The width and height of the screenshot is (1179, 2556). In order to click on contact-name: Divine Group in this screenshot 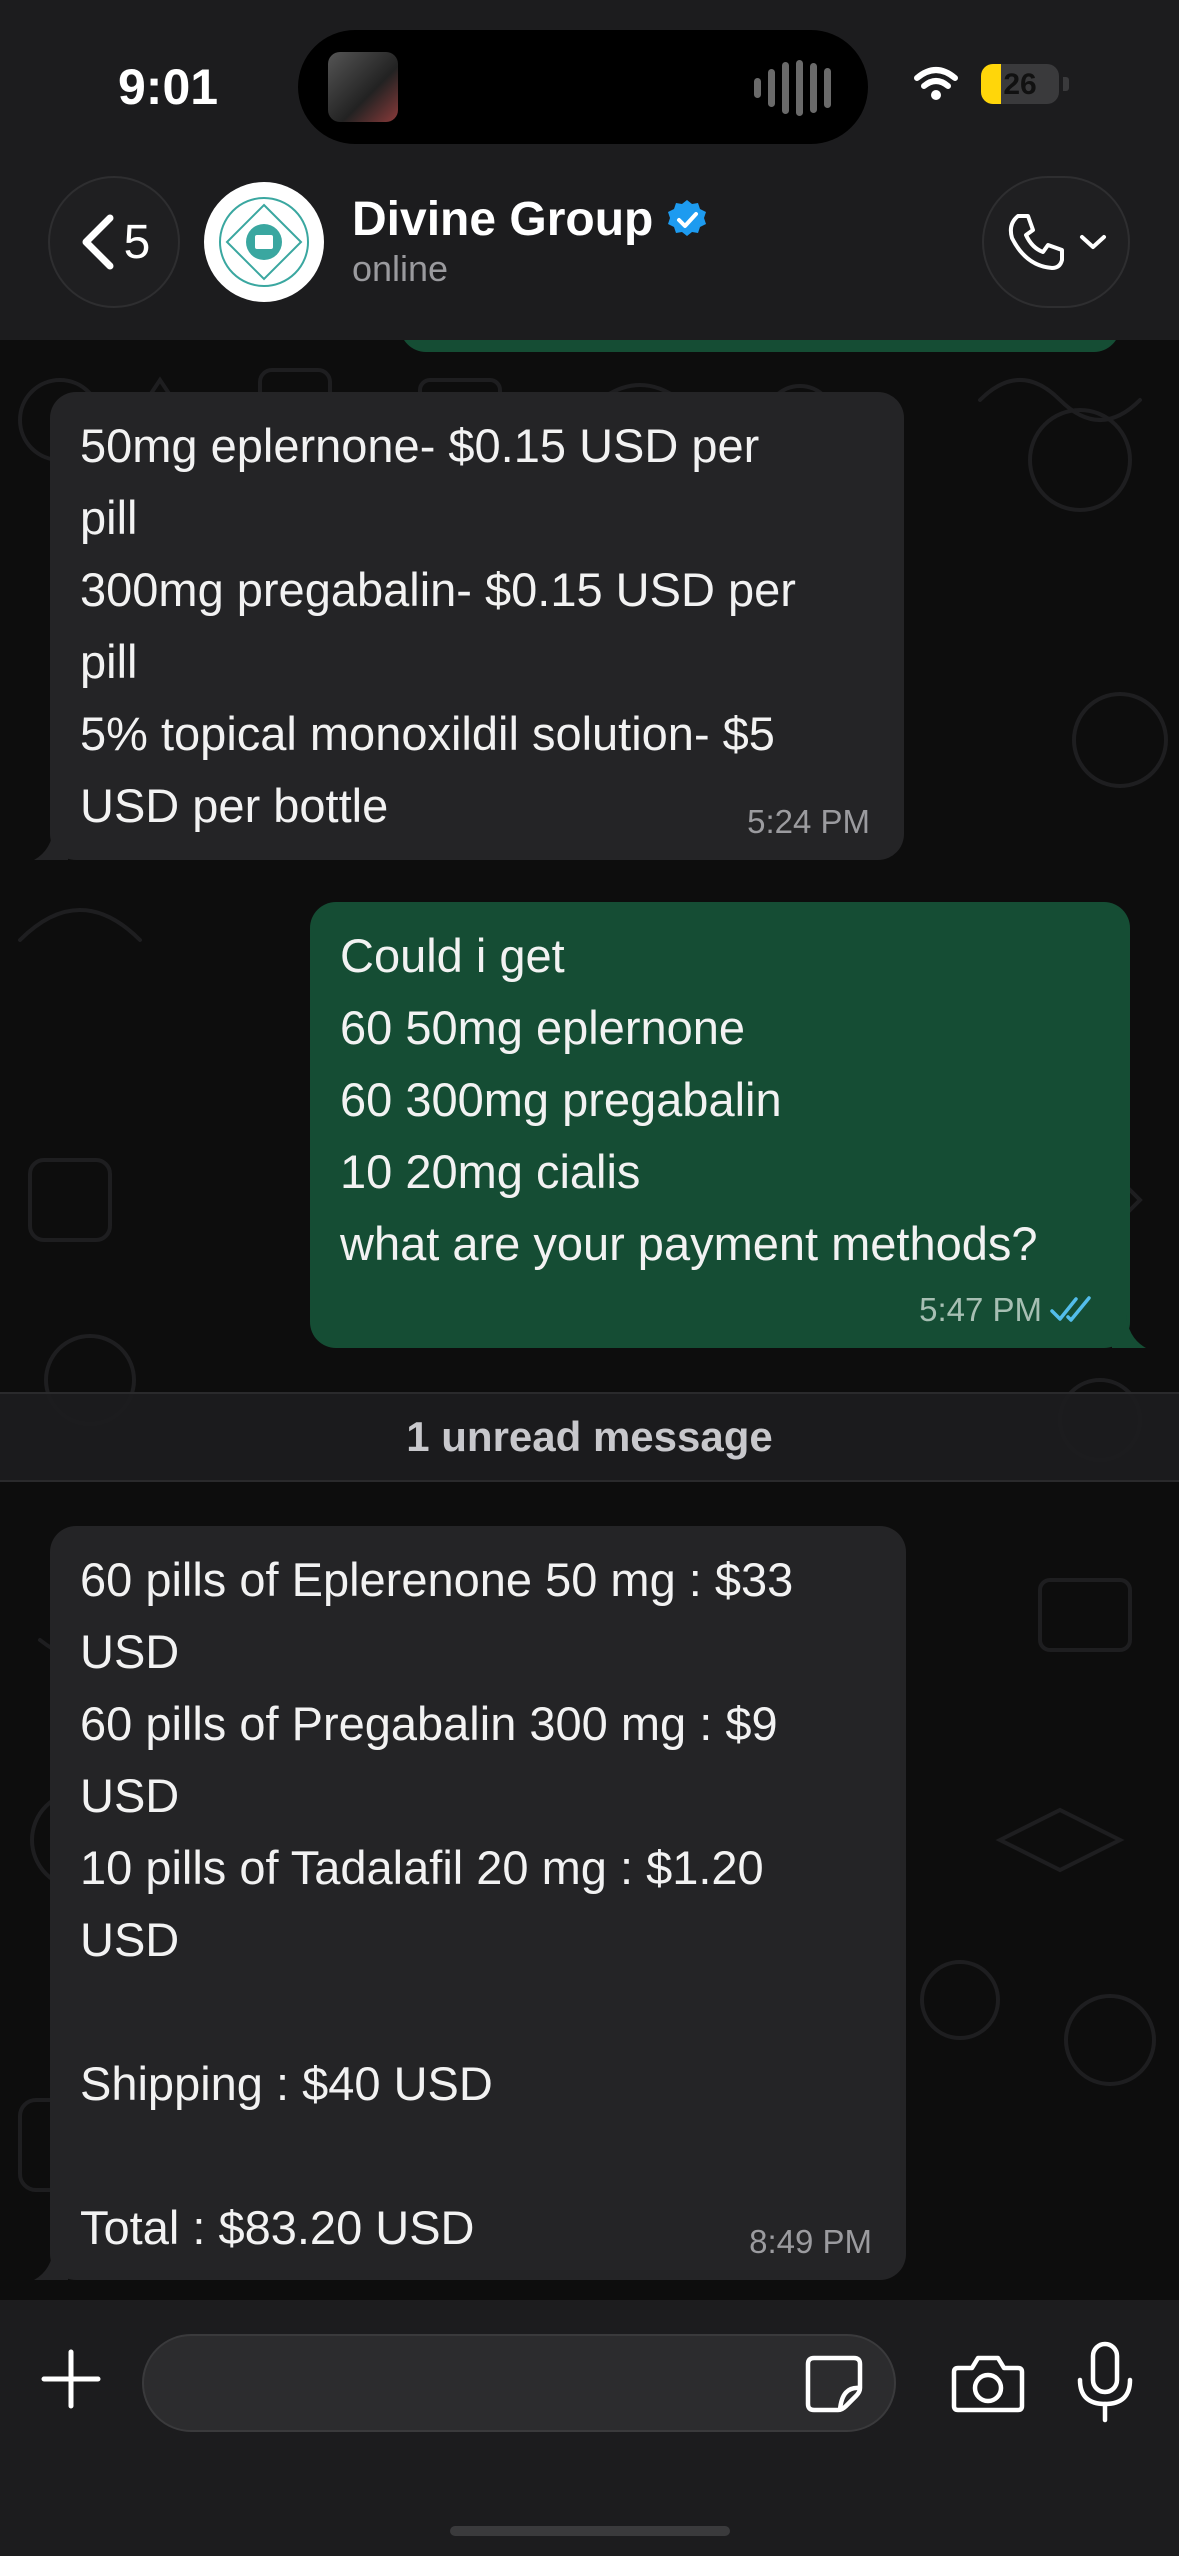, I will do `click(503, 219)`.